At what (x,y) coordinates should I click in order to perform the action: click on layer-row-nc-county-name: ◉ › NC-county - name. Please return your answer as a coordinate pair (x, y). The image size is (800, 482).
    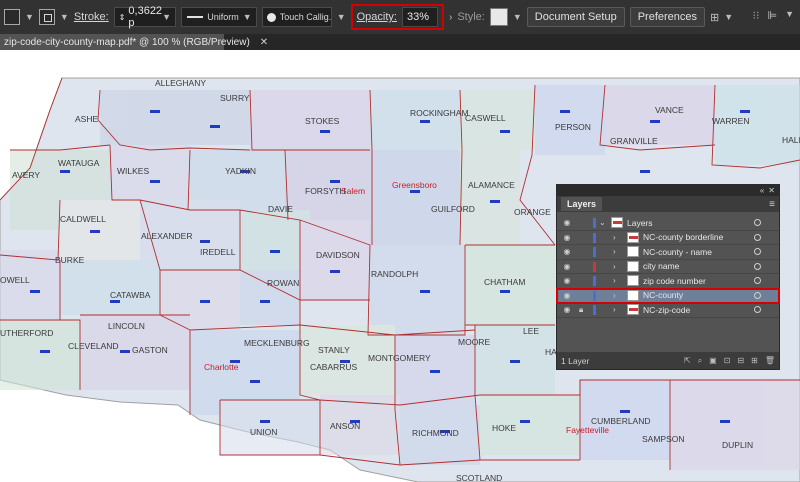
    Looking at the image, I should click on (668, 252).